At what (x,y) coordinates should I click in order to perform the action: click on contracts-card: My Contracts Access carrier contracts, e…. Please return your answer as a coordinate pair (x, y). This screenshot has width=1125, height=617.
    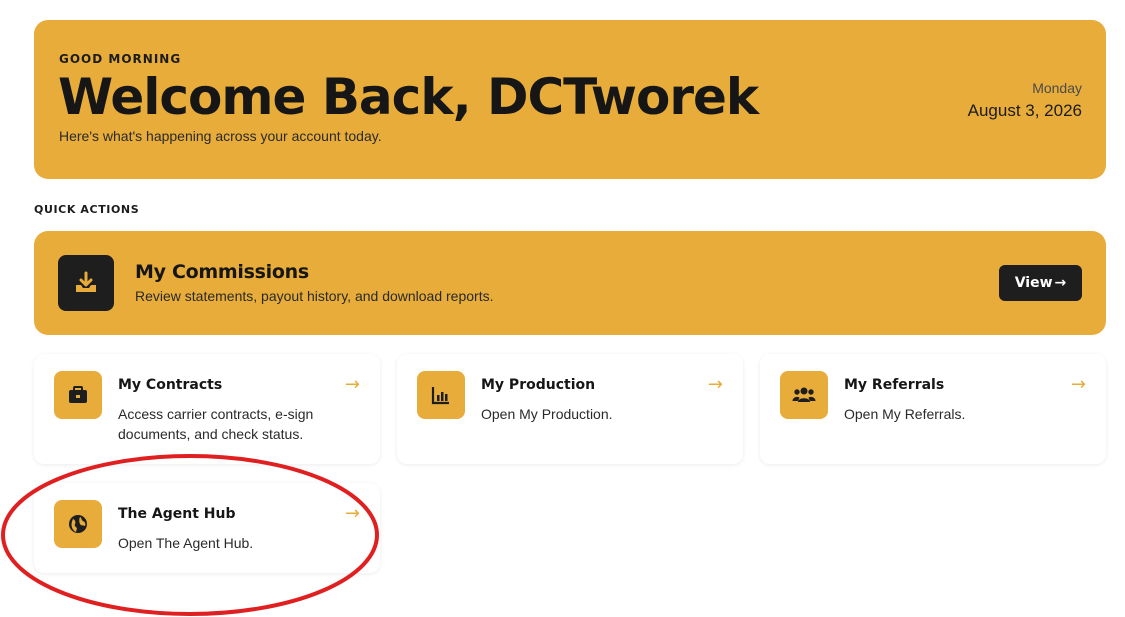
    Looking at the image, I should click on (207, 409).